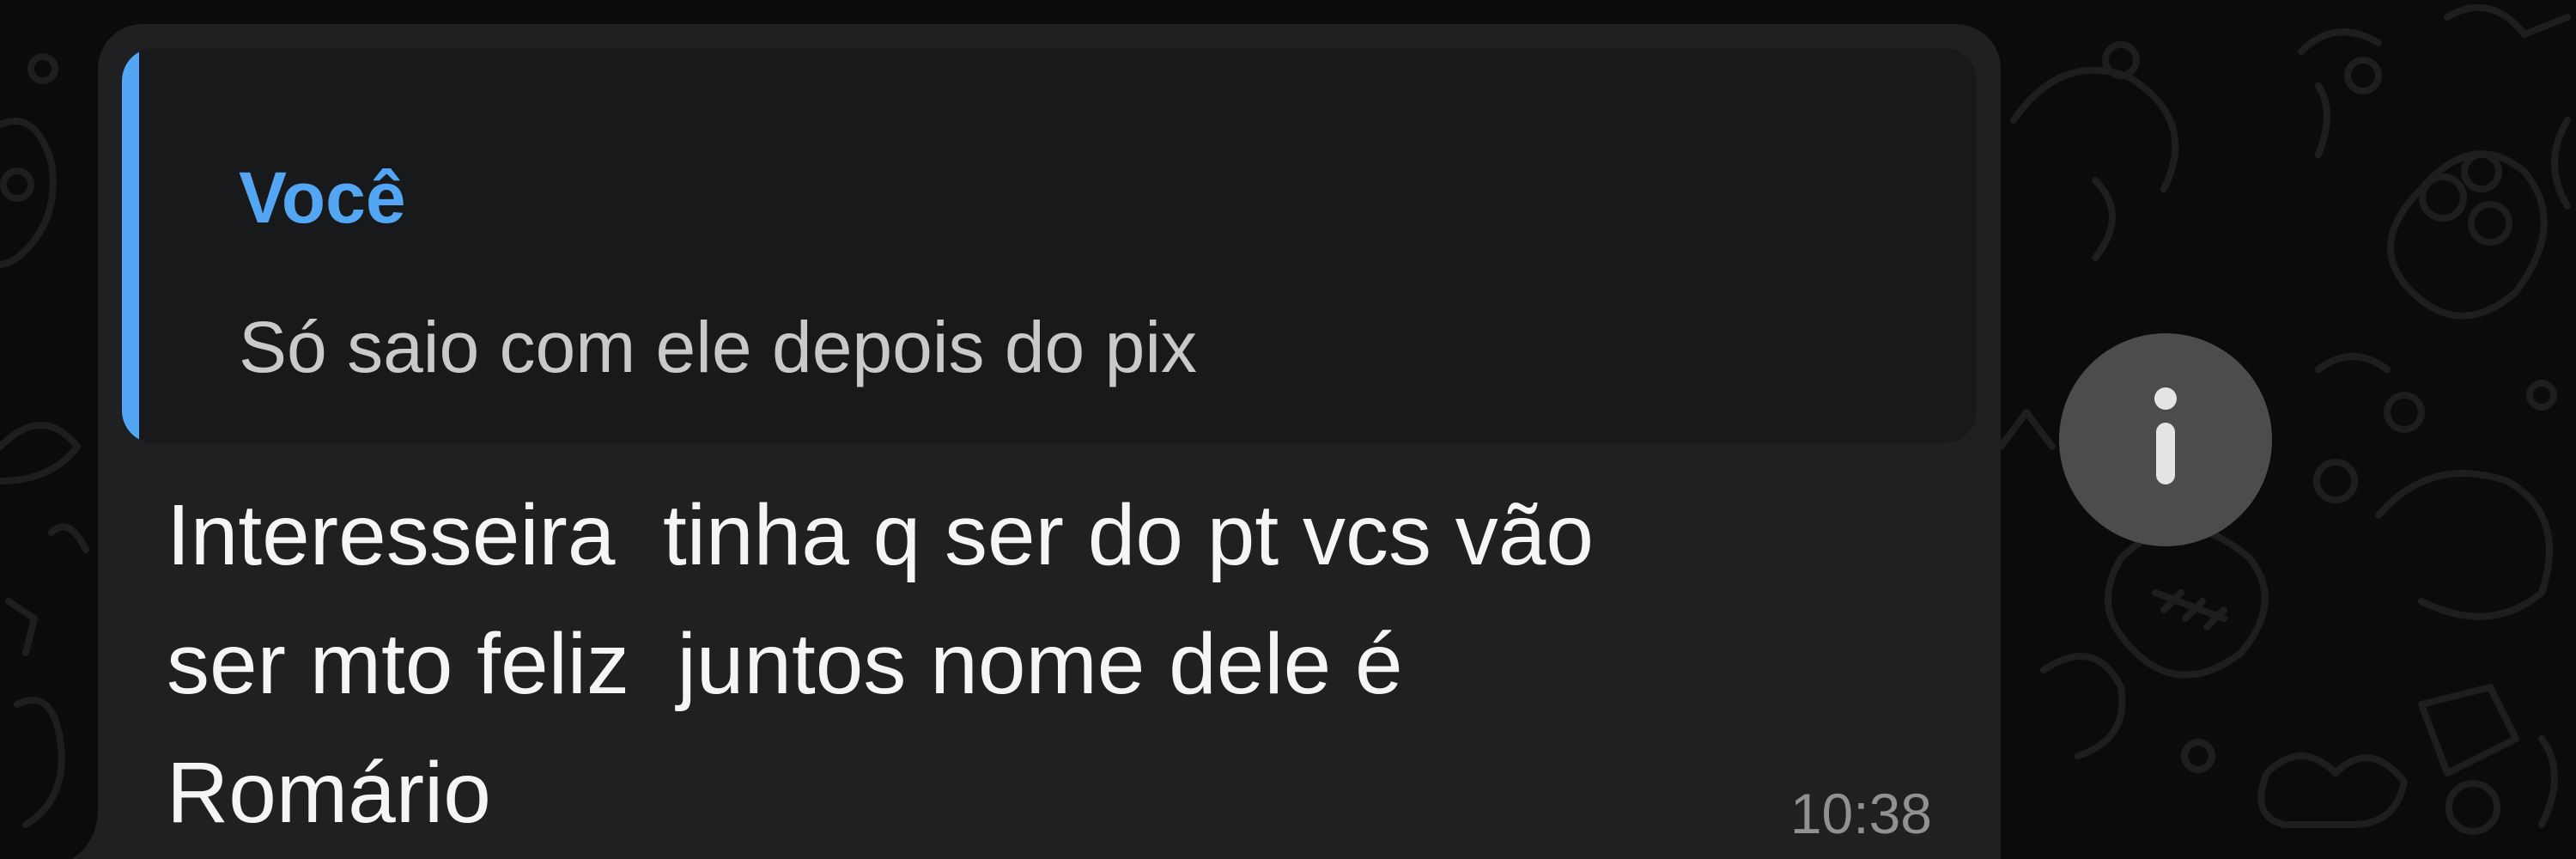  I want to click on info-button, so click(2165, 440).